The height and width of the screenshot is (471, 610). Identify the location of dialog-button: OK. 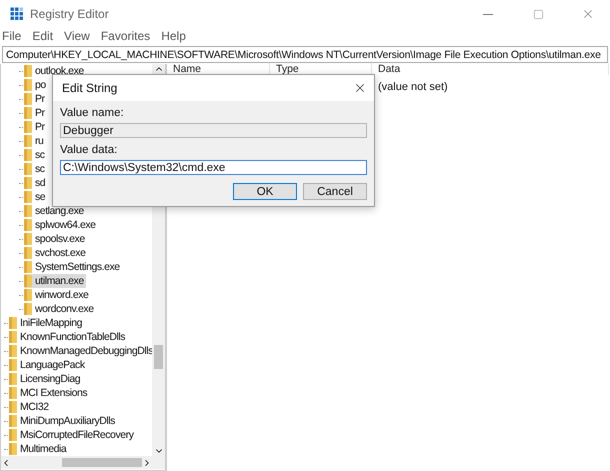
(265, 191).